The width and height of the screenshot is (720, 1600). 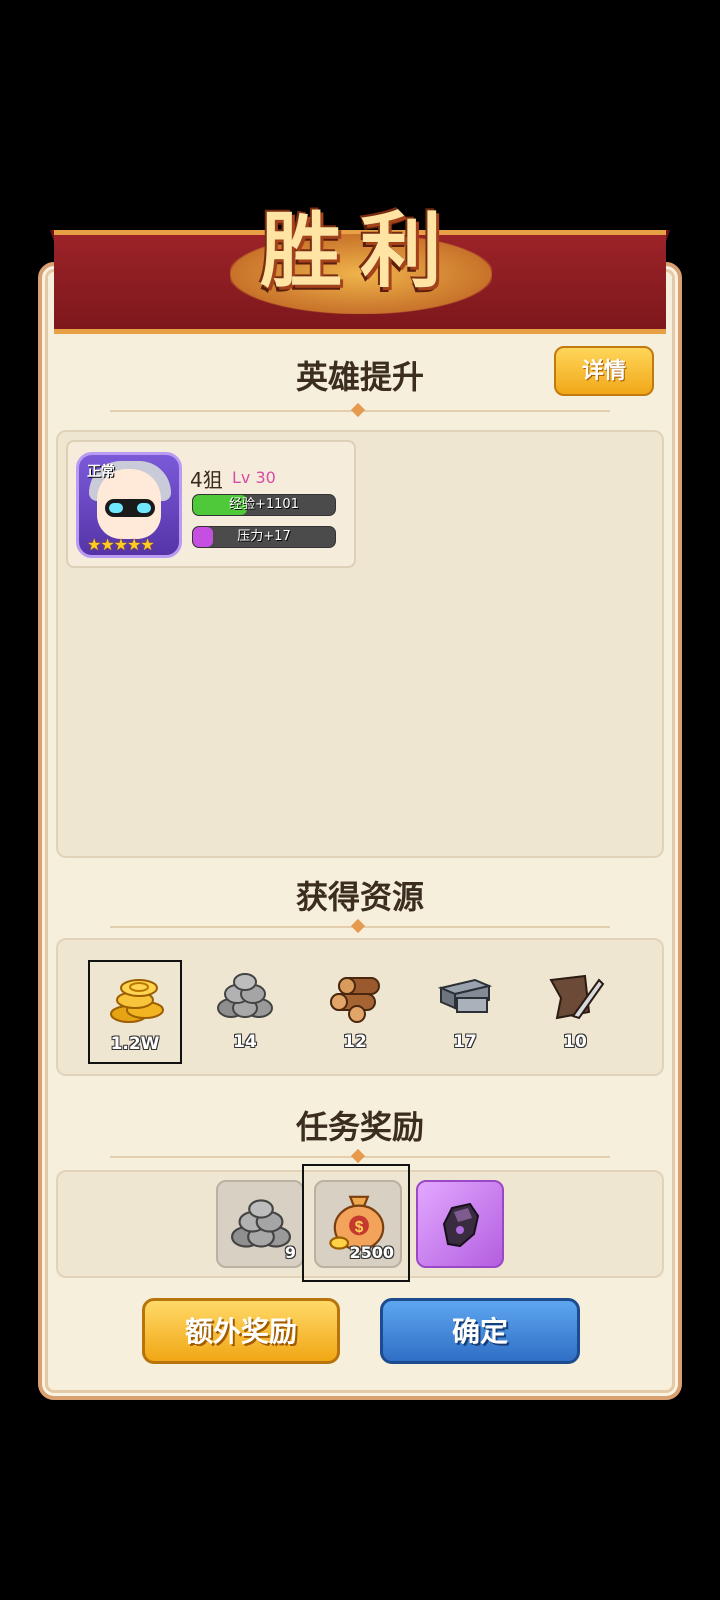 I want to click on hero-level: Lv 30, so click(x=254, y=477).